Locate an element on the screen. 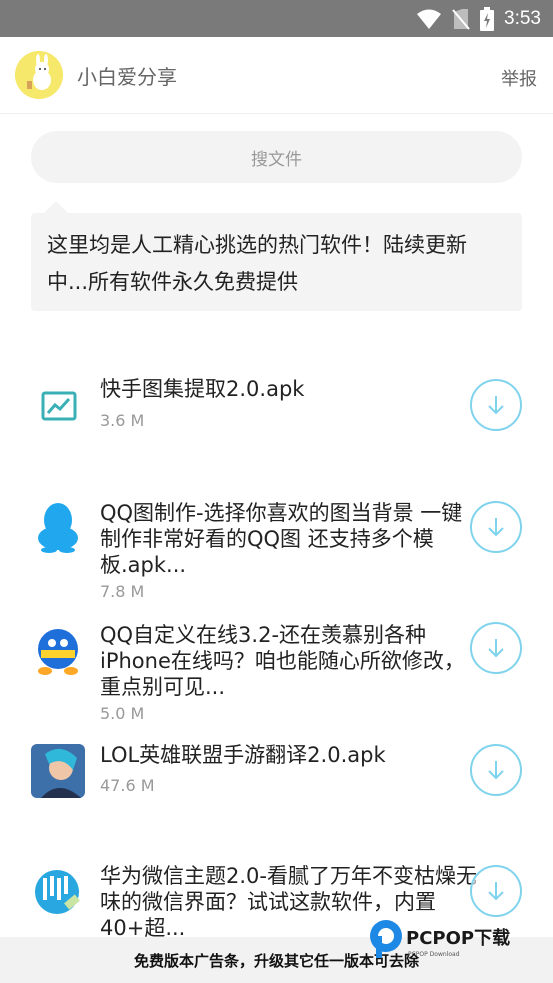 This screenshot has width=553, height=983. channel-name: 小白爱分享 is located at coordinates (127, 77).